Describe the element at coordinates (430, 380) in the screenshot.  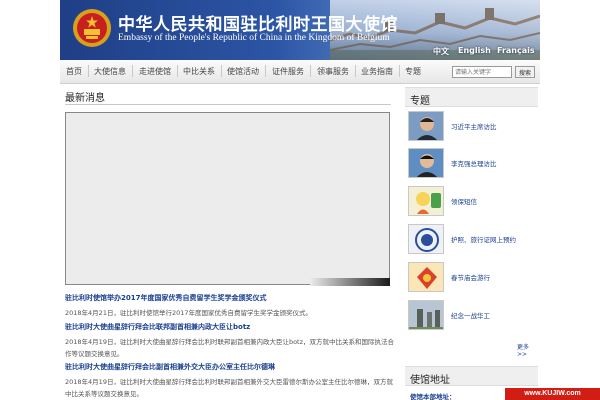
I see `address-heading: 使馆地址` at that location.